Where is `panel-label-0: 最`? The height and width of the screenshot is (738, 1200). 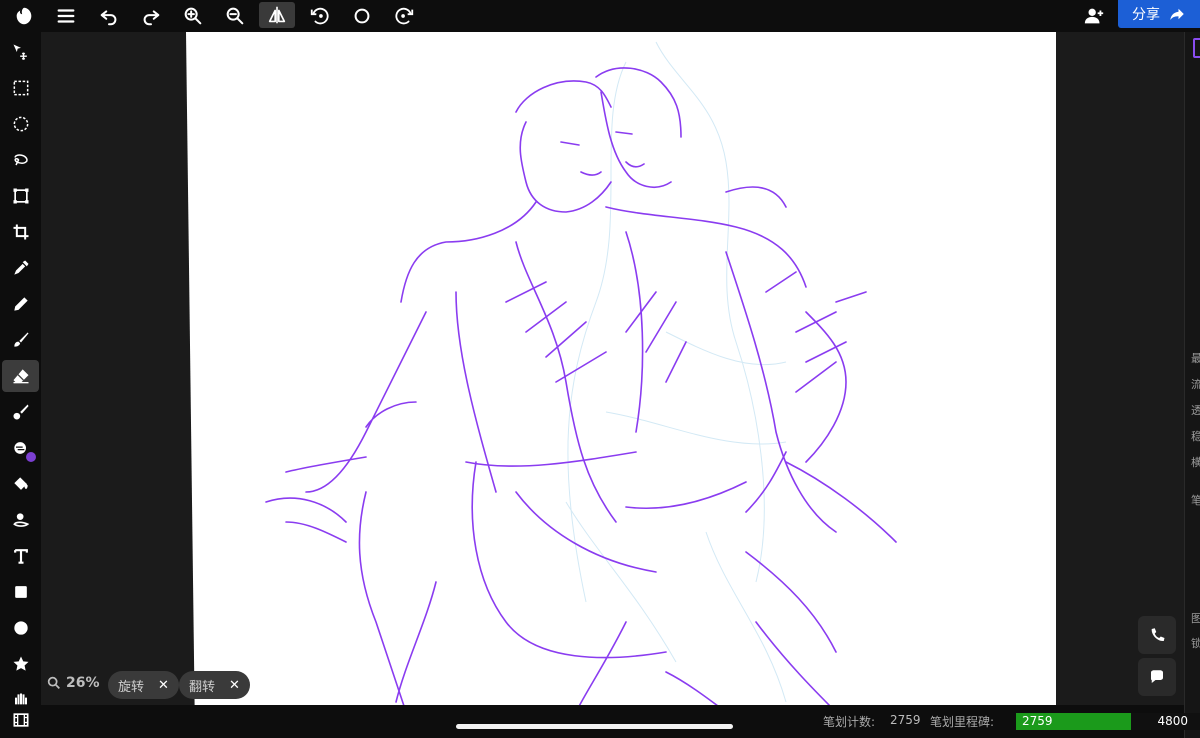
panel-label-0: 最 is located at coordinates (1195, 358).